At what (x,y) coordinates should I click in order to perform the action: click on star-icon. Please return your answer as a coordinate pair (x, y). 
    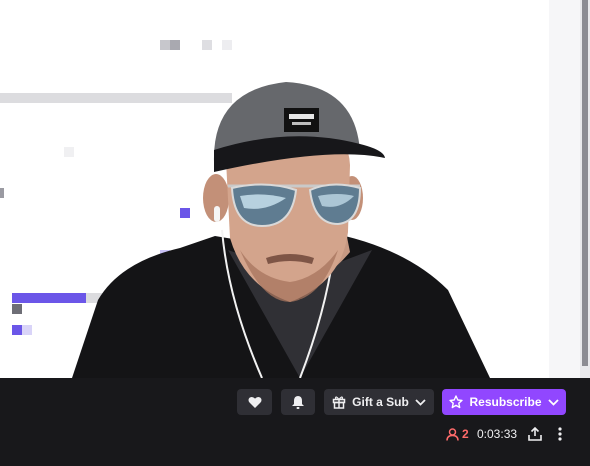
    Looking at the image, I should click on (456, 402).